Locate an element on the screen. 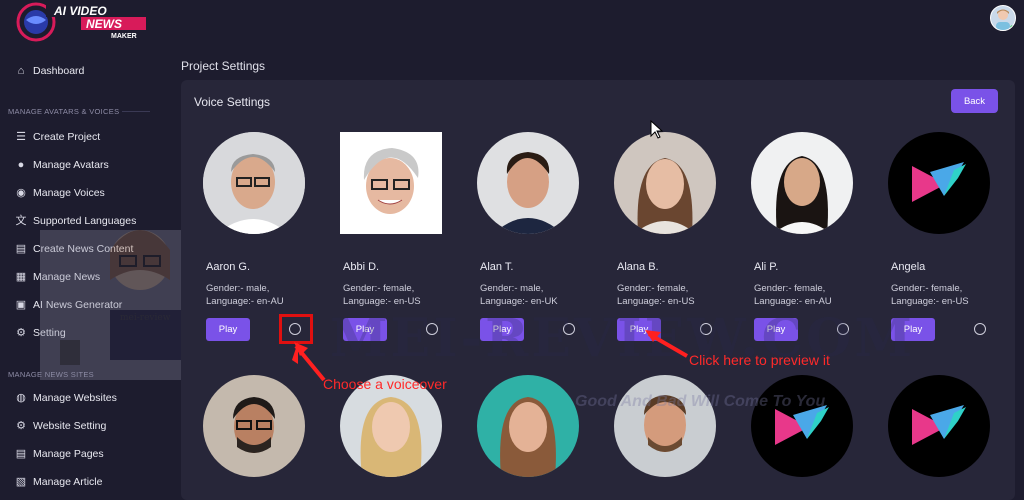 Image resolution: width=1024 pixels, height=500 pixels. app-logo: AI VIDEO NEWS MAKER is located at coordinates (81, 22).